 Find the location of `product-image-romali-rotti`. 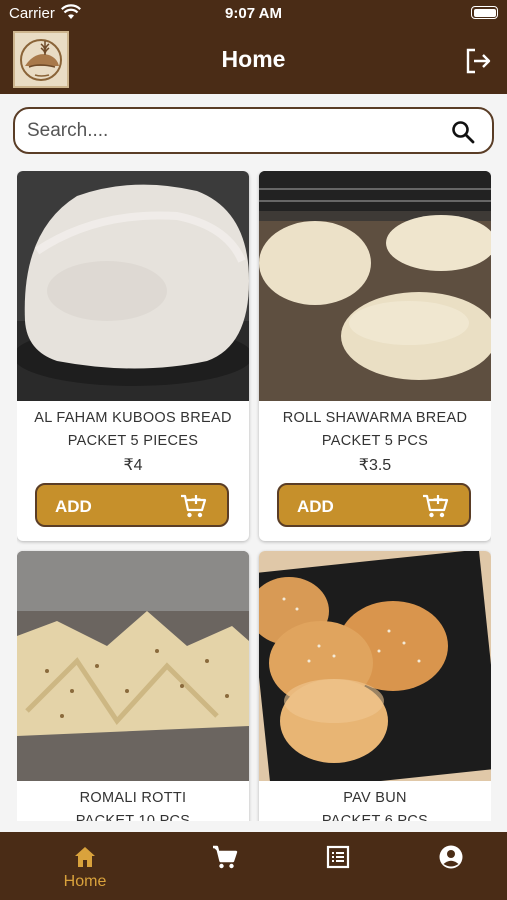

product-image-romali-rotti is located at coordinates (133, 666).